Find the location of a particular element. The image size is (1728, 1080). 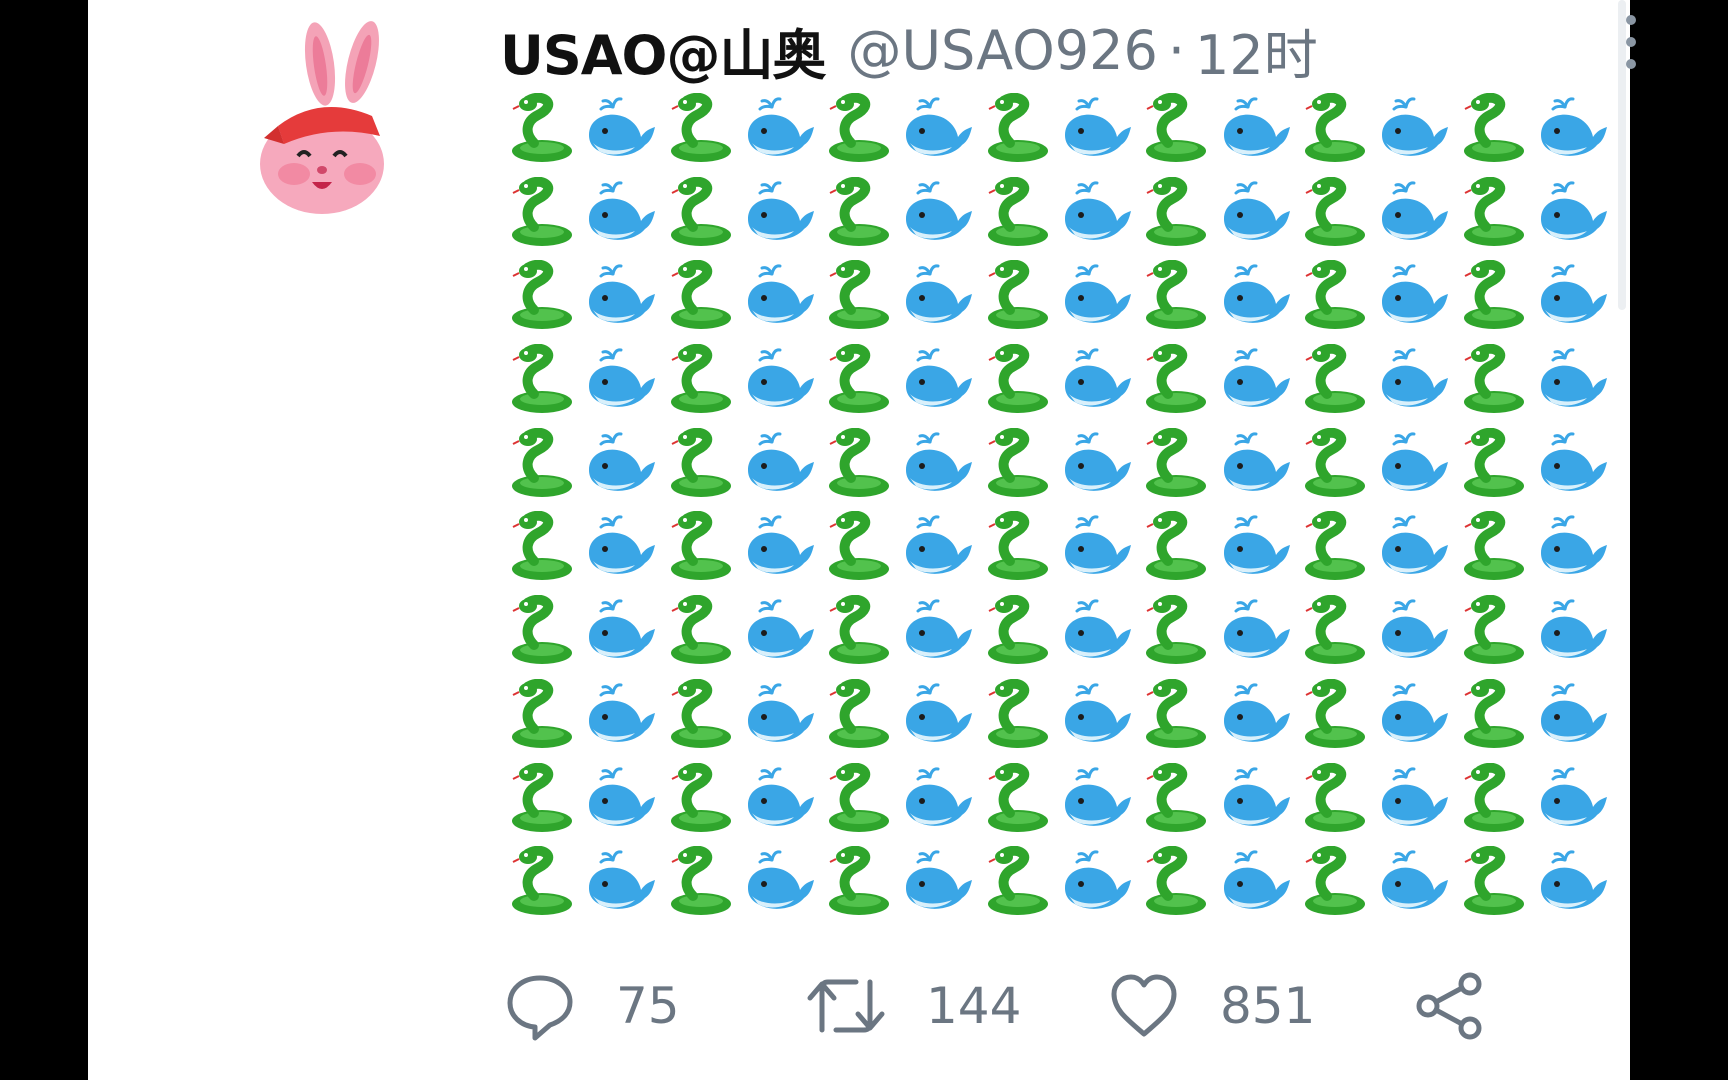

reply-bubble-icon is located at coordinates (540, 1008).